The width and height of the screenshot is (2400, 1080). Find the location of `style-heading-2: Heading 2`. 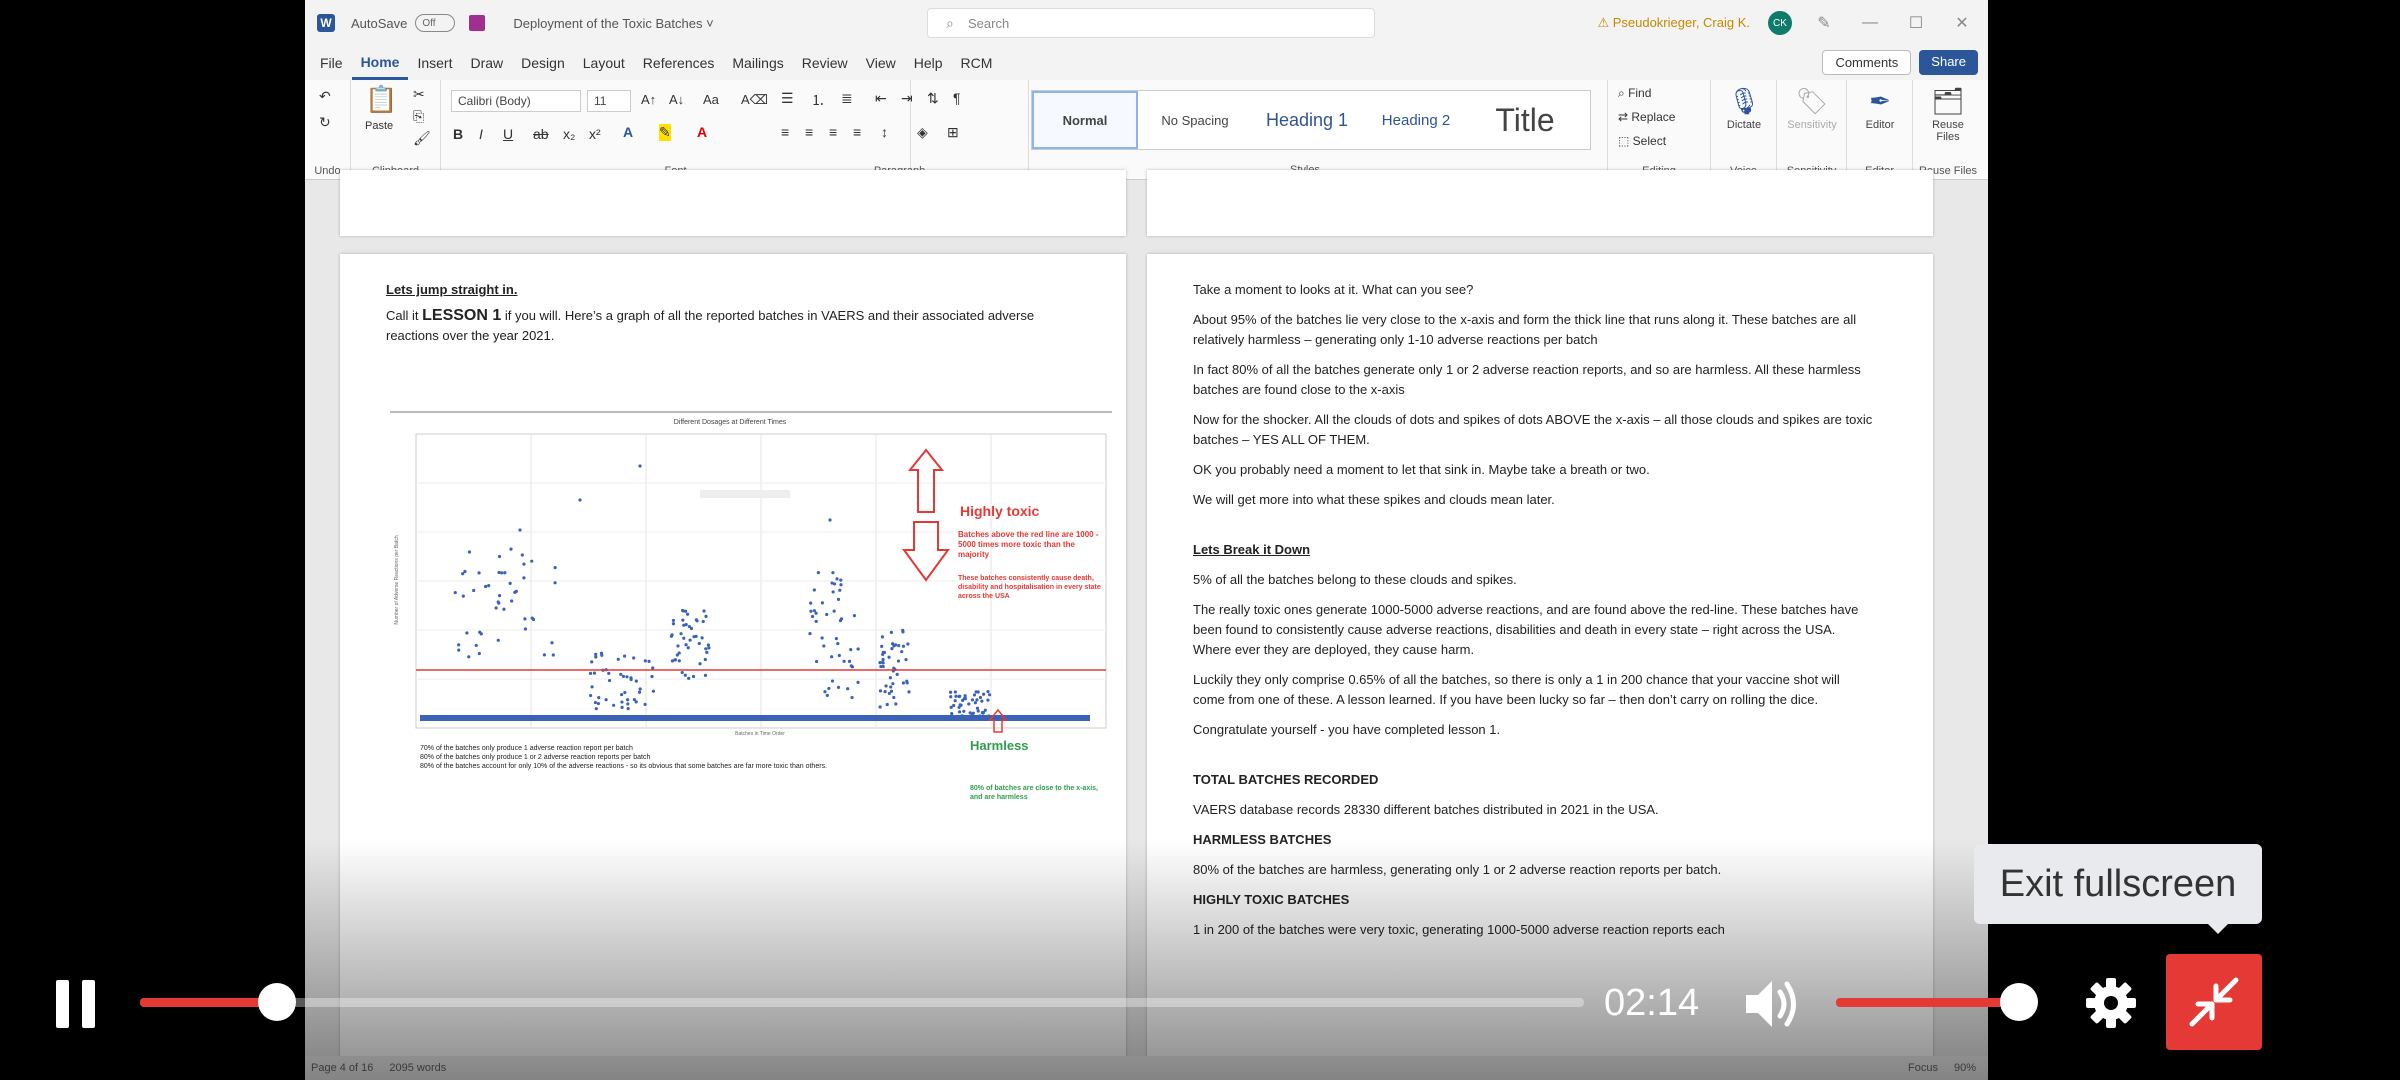

style-heading-2: Heading 2 is located at coordinates (1416, 120).